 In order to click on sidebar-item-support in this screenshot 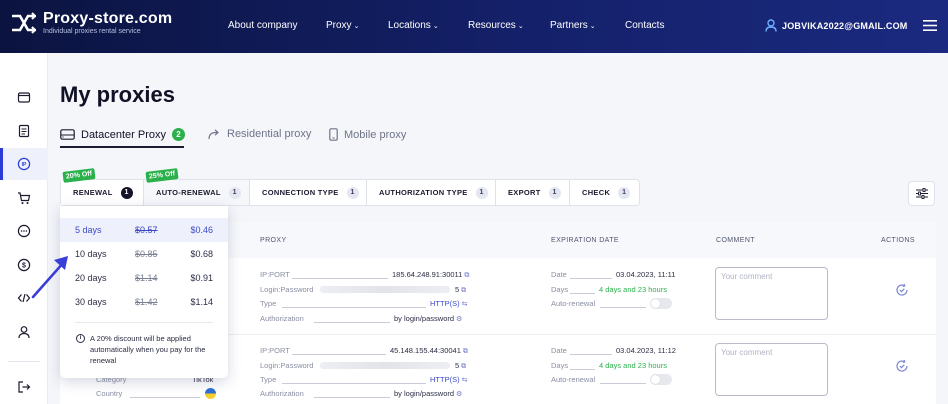, I will do `click(24, 231)`.